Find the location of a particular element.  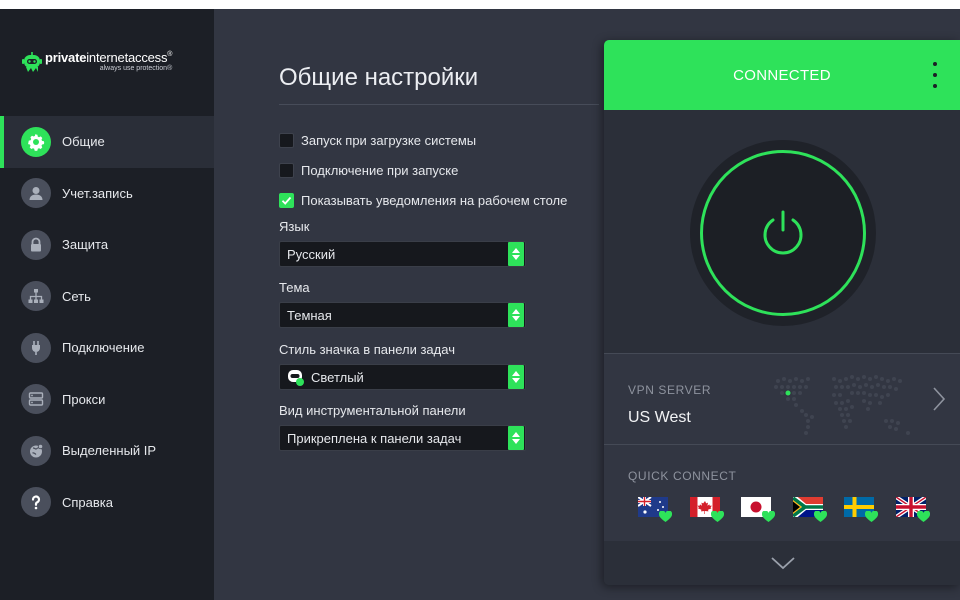

quick-connect-flags is located at coordinates (784, 509).